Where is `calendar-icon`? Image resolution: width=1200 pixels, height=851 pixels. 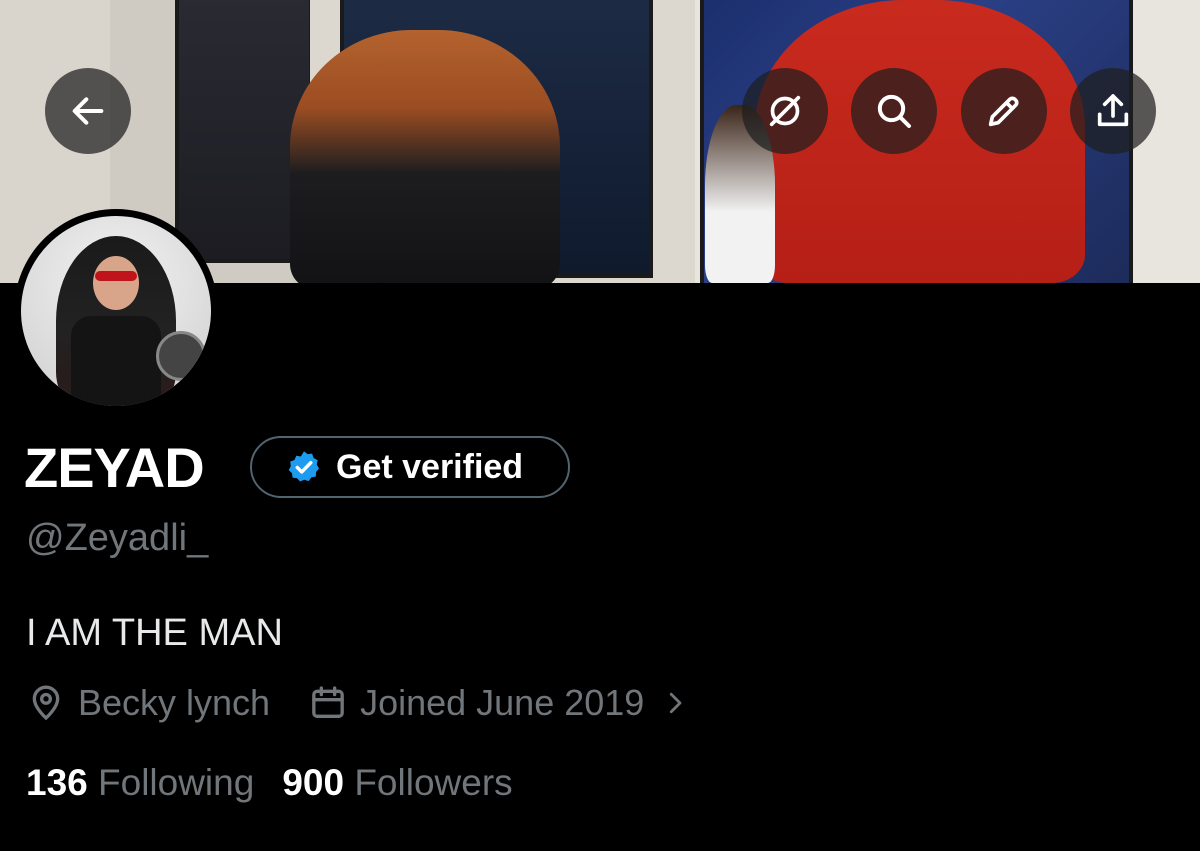
calendar-icon is located at coordinates (328, 702).